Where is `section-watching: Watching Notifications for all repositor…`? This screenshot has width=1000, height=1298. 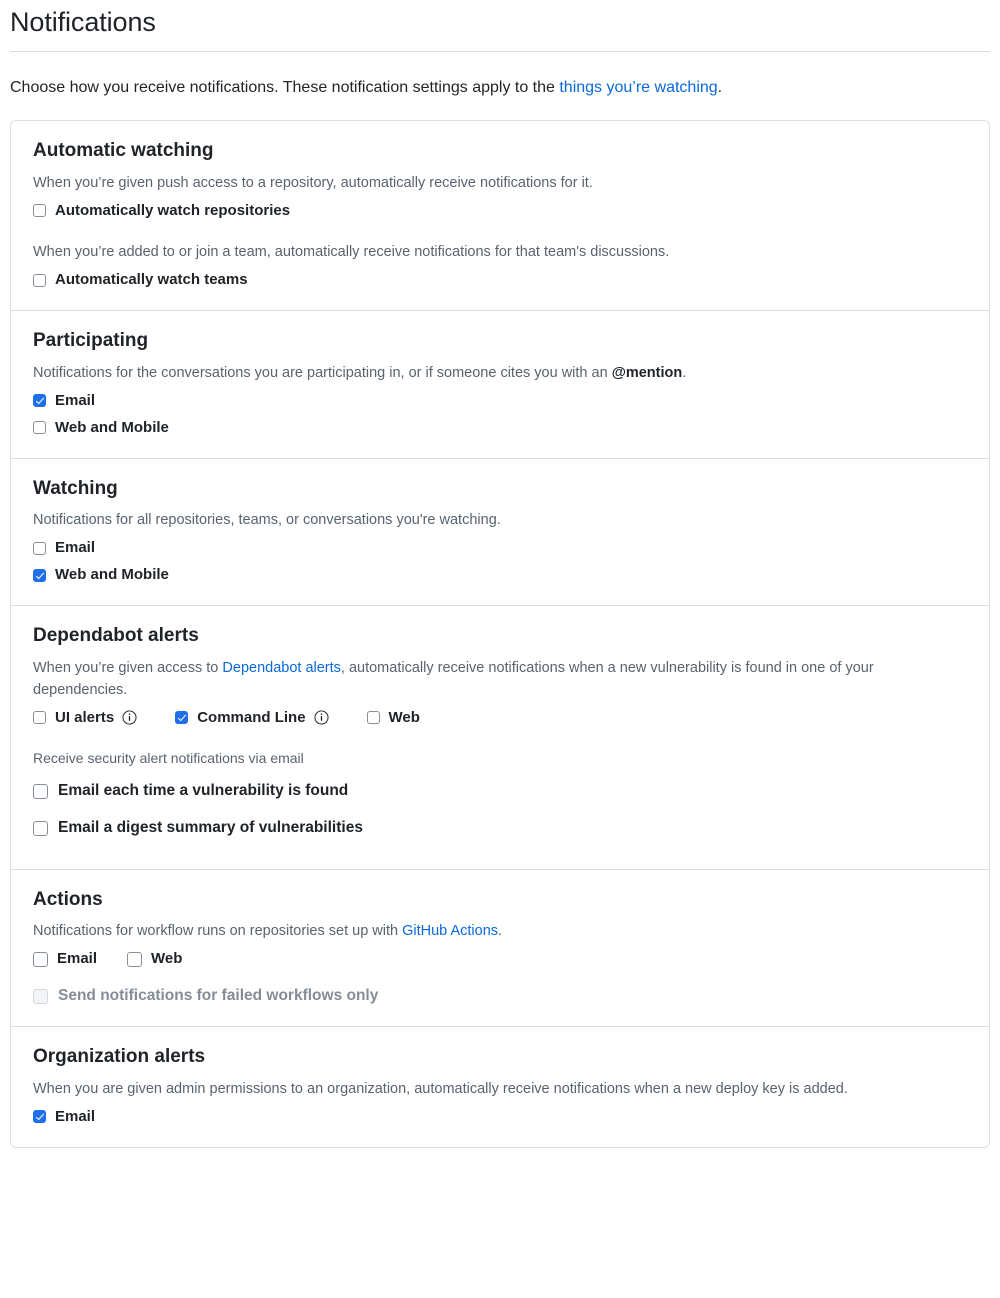
section-watching: Watching Notifications for all repositor… is located at coordinates (500, 531).